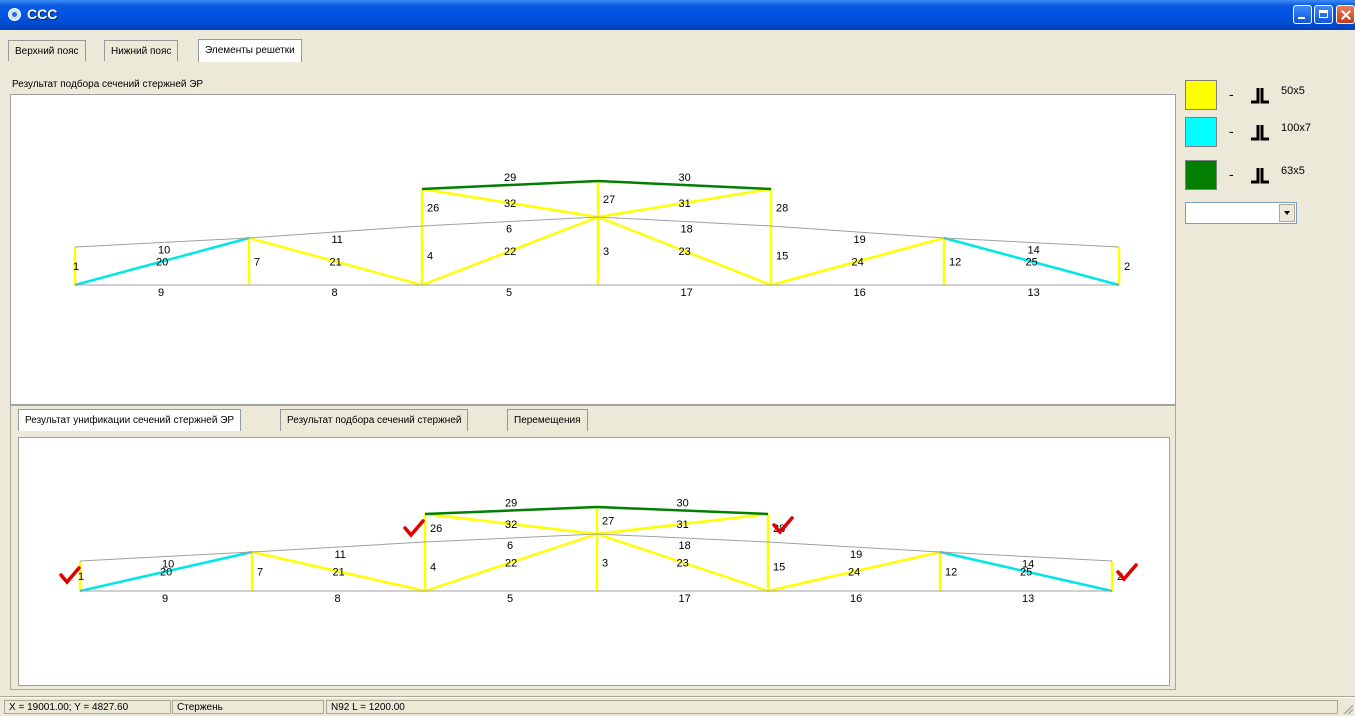  What do you see at coordinates (547, 420) in the screenshot?
I see `tab-displacements: Перемещения` at bounding box center [547, 420].